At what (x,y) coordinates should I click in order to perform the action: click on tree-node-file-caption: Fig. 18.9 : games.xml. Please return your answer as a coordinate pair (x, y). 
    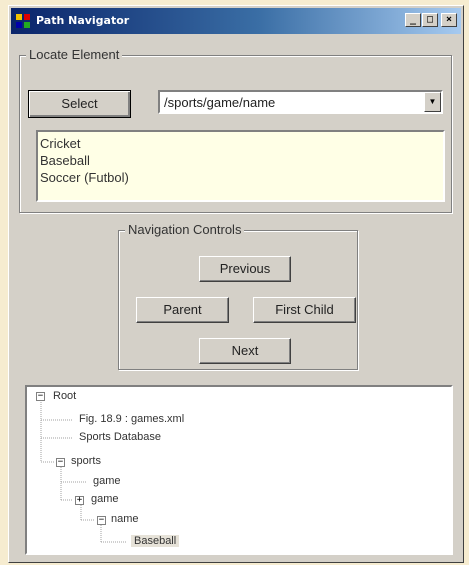
    Looking at the image, I should click on (131, 419).